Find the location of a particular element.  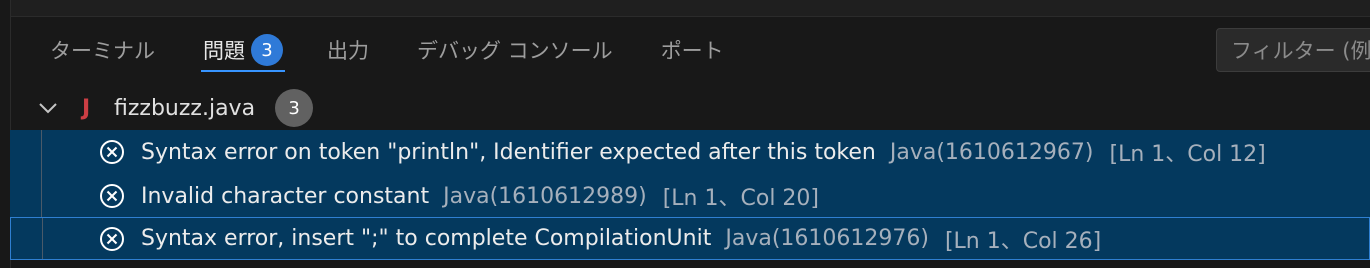

chevron-down-icon is located at coordinates (48, 108).